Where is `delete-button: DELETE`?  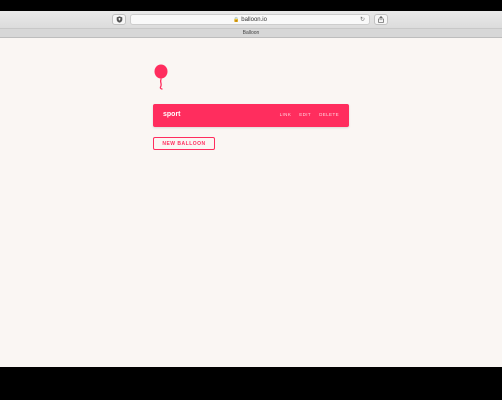 delete-button: DELETE is located at coordinates (329, 114).